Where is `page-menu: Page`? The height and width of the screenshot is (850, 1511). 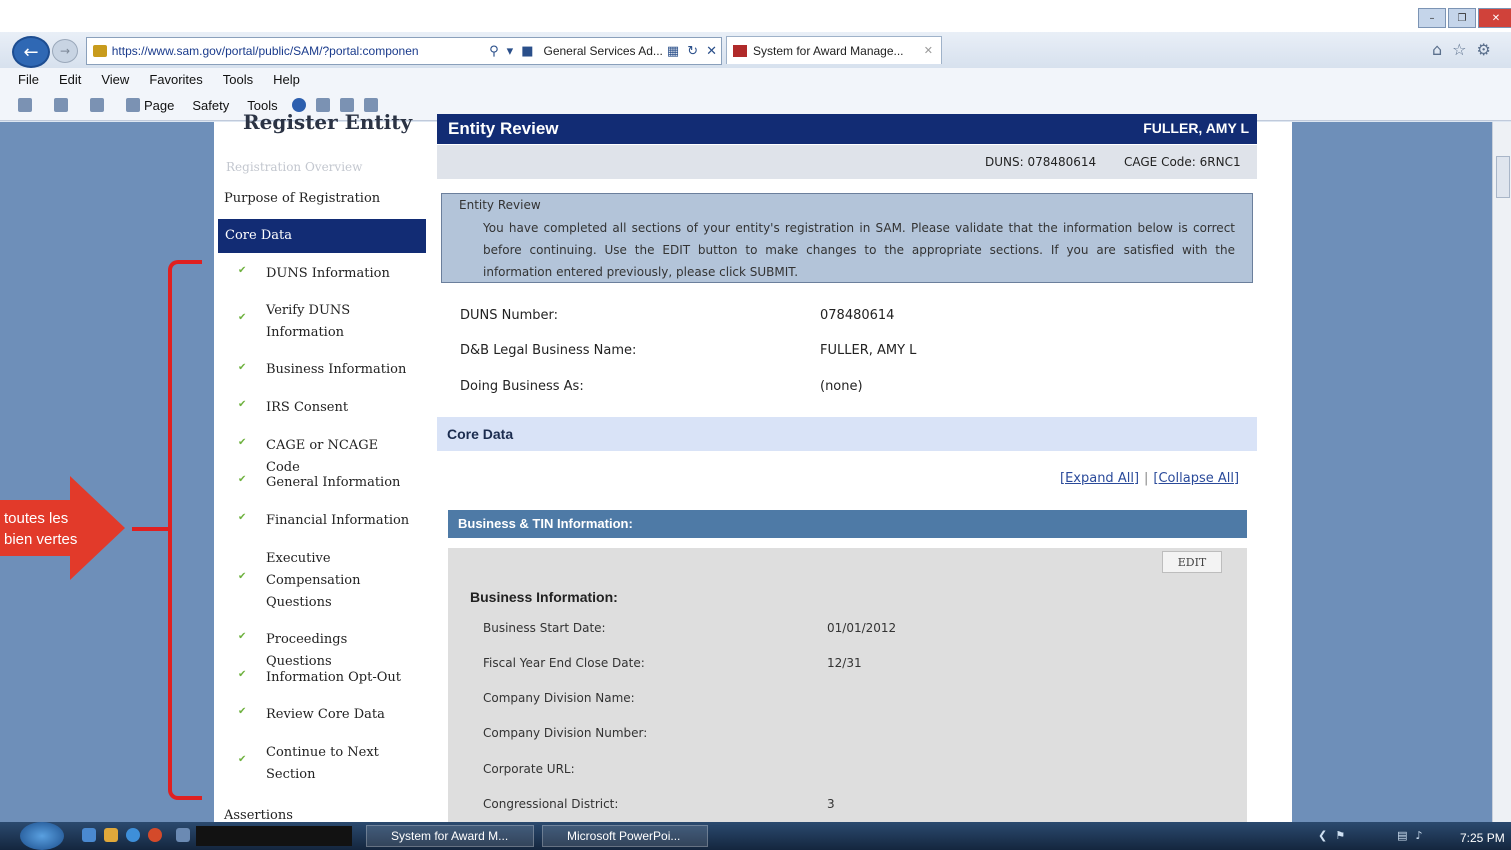
page-menu: Page is located at coordinates (159, 105).